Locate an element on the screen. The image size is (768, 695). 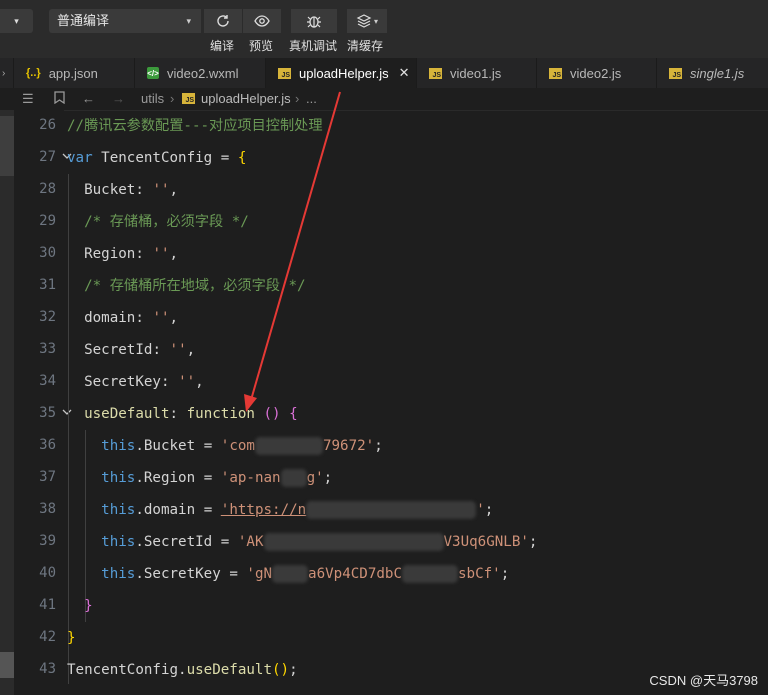
tab-app-json: {..} app.json is located at coordinates (74, 73).